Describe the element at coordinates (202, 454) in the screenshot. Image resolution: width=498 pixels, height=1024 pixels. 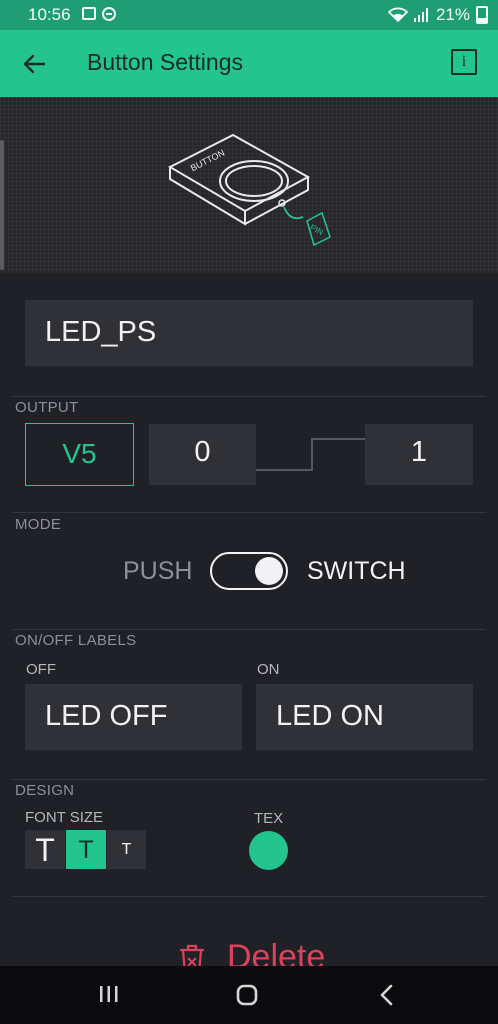
I see `output-min-input: 0` at that location.